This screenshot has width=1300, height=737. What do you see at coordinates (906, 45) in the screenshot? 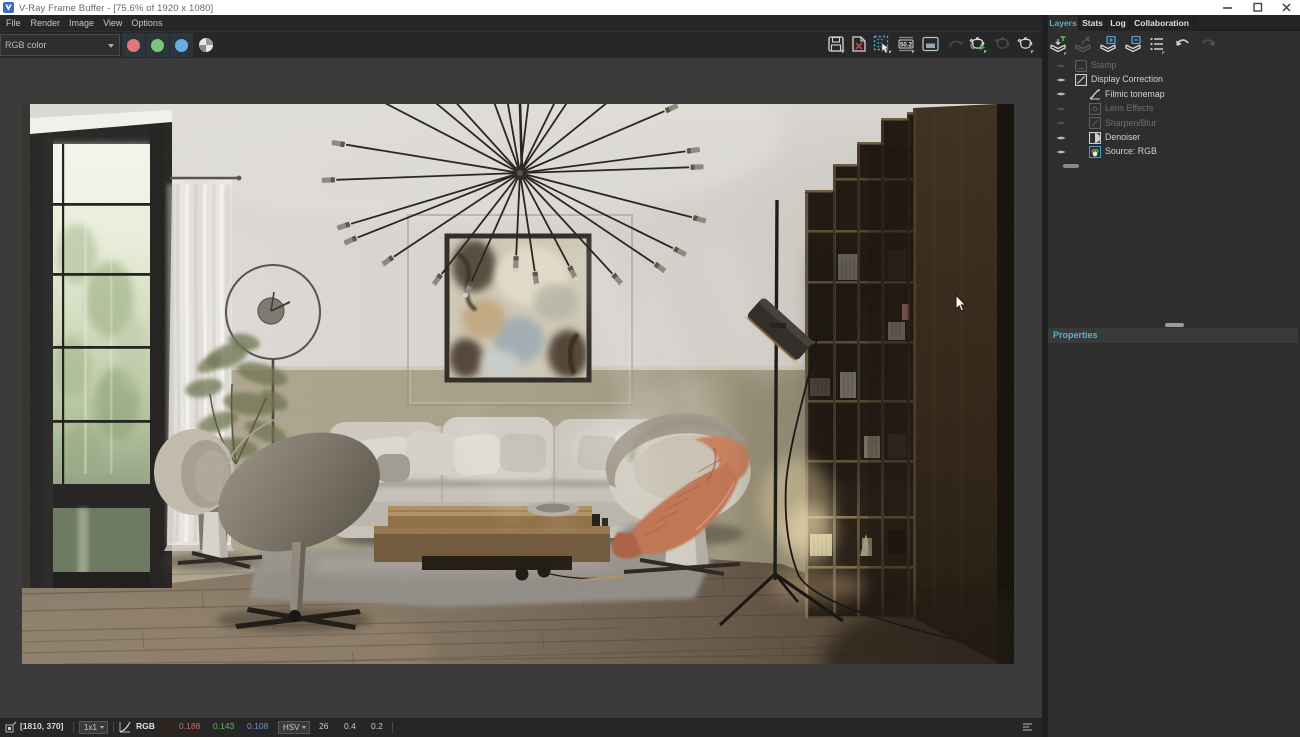
I see `svg-text: 50.2` at bounding box center [906, 45].